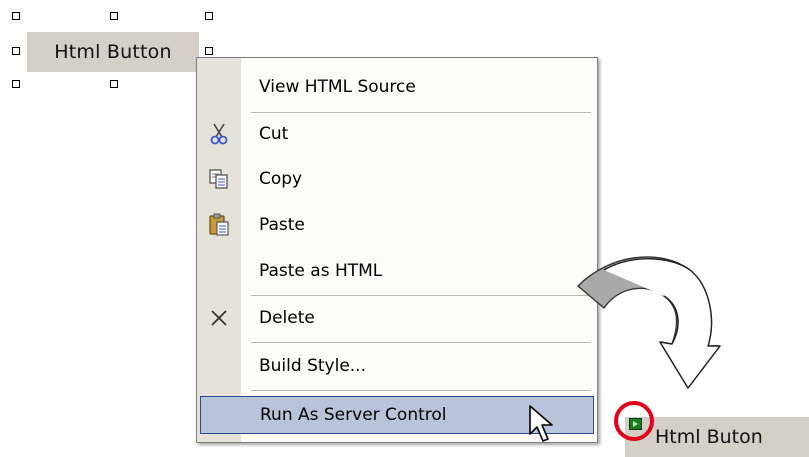 This screenshot has width=809, height=457. I want to click on scissors-icon, so click(219, 134).